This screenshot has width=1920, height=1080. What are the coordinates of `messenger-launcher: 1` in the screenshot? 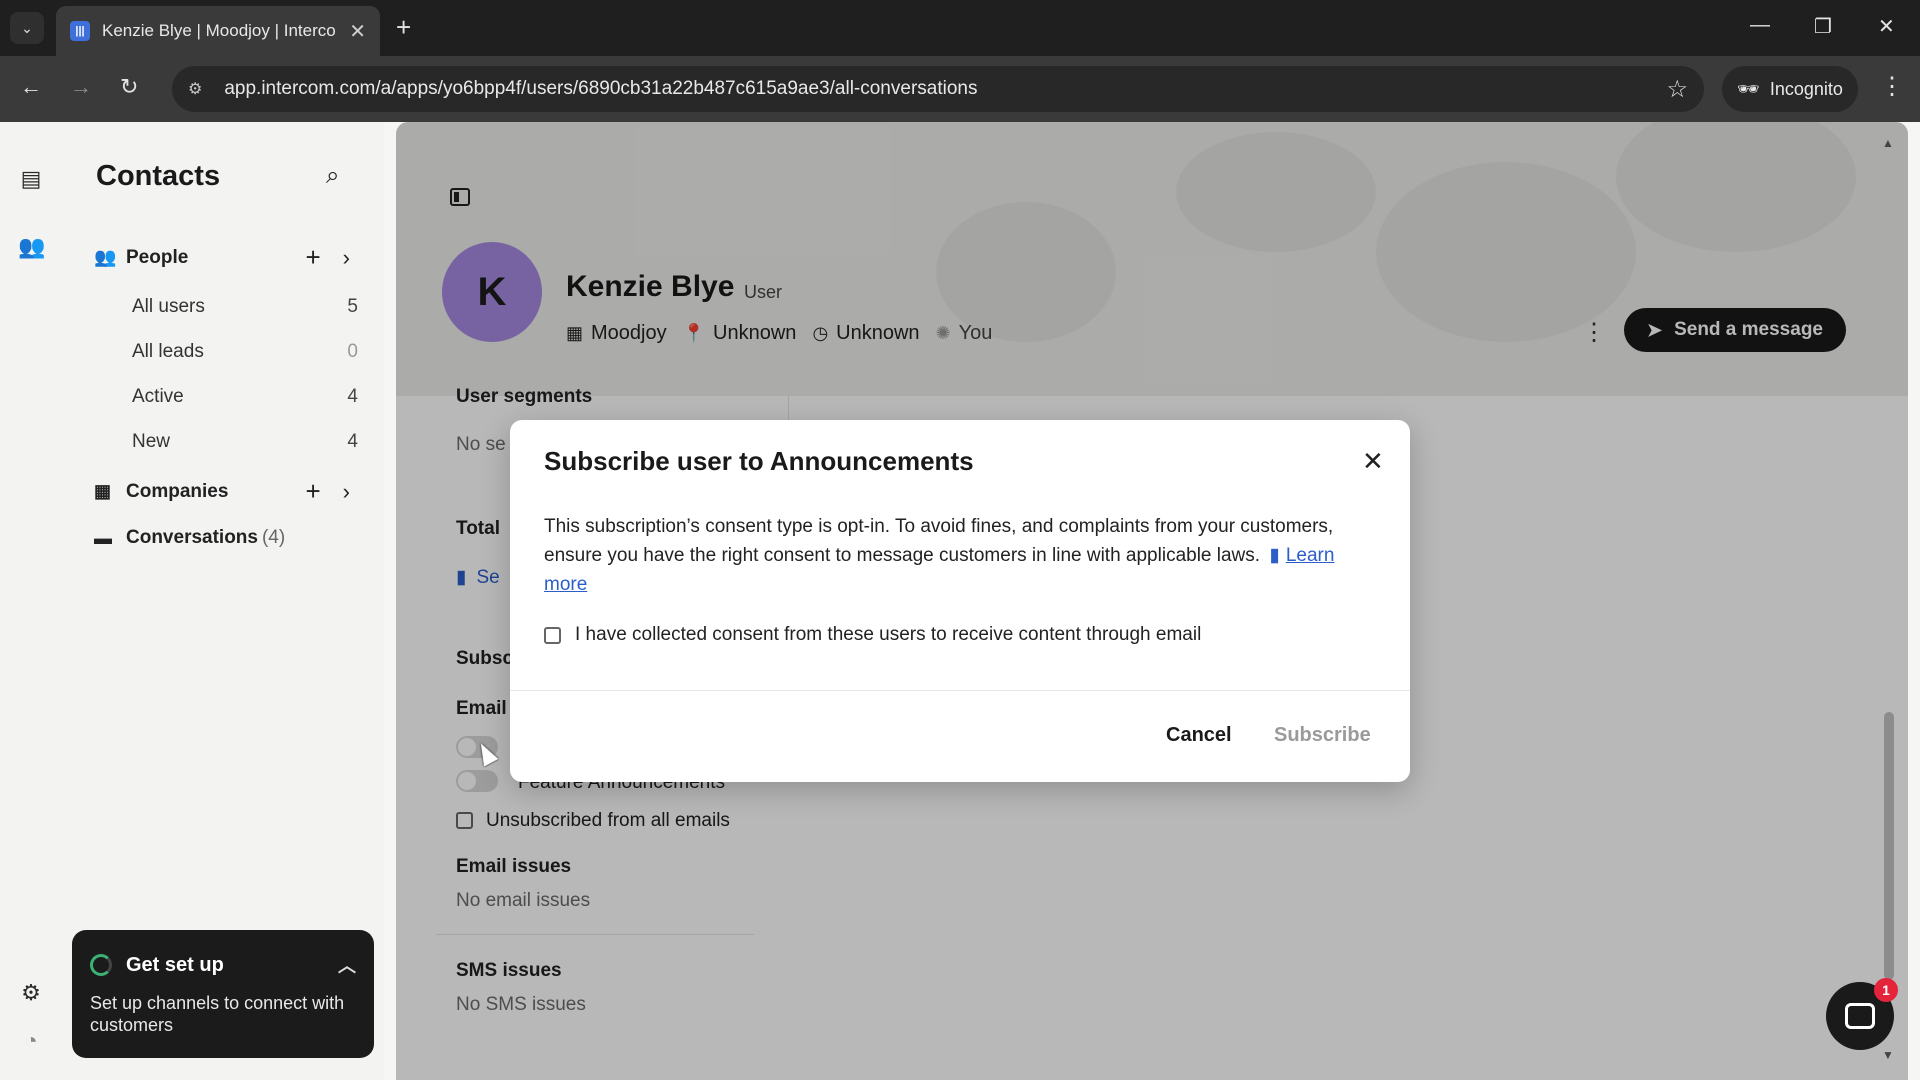 It's located at (1862, 1014).